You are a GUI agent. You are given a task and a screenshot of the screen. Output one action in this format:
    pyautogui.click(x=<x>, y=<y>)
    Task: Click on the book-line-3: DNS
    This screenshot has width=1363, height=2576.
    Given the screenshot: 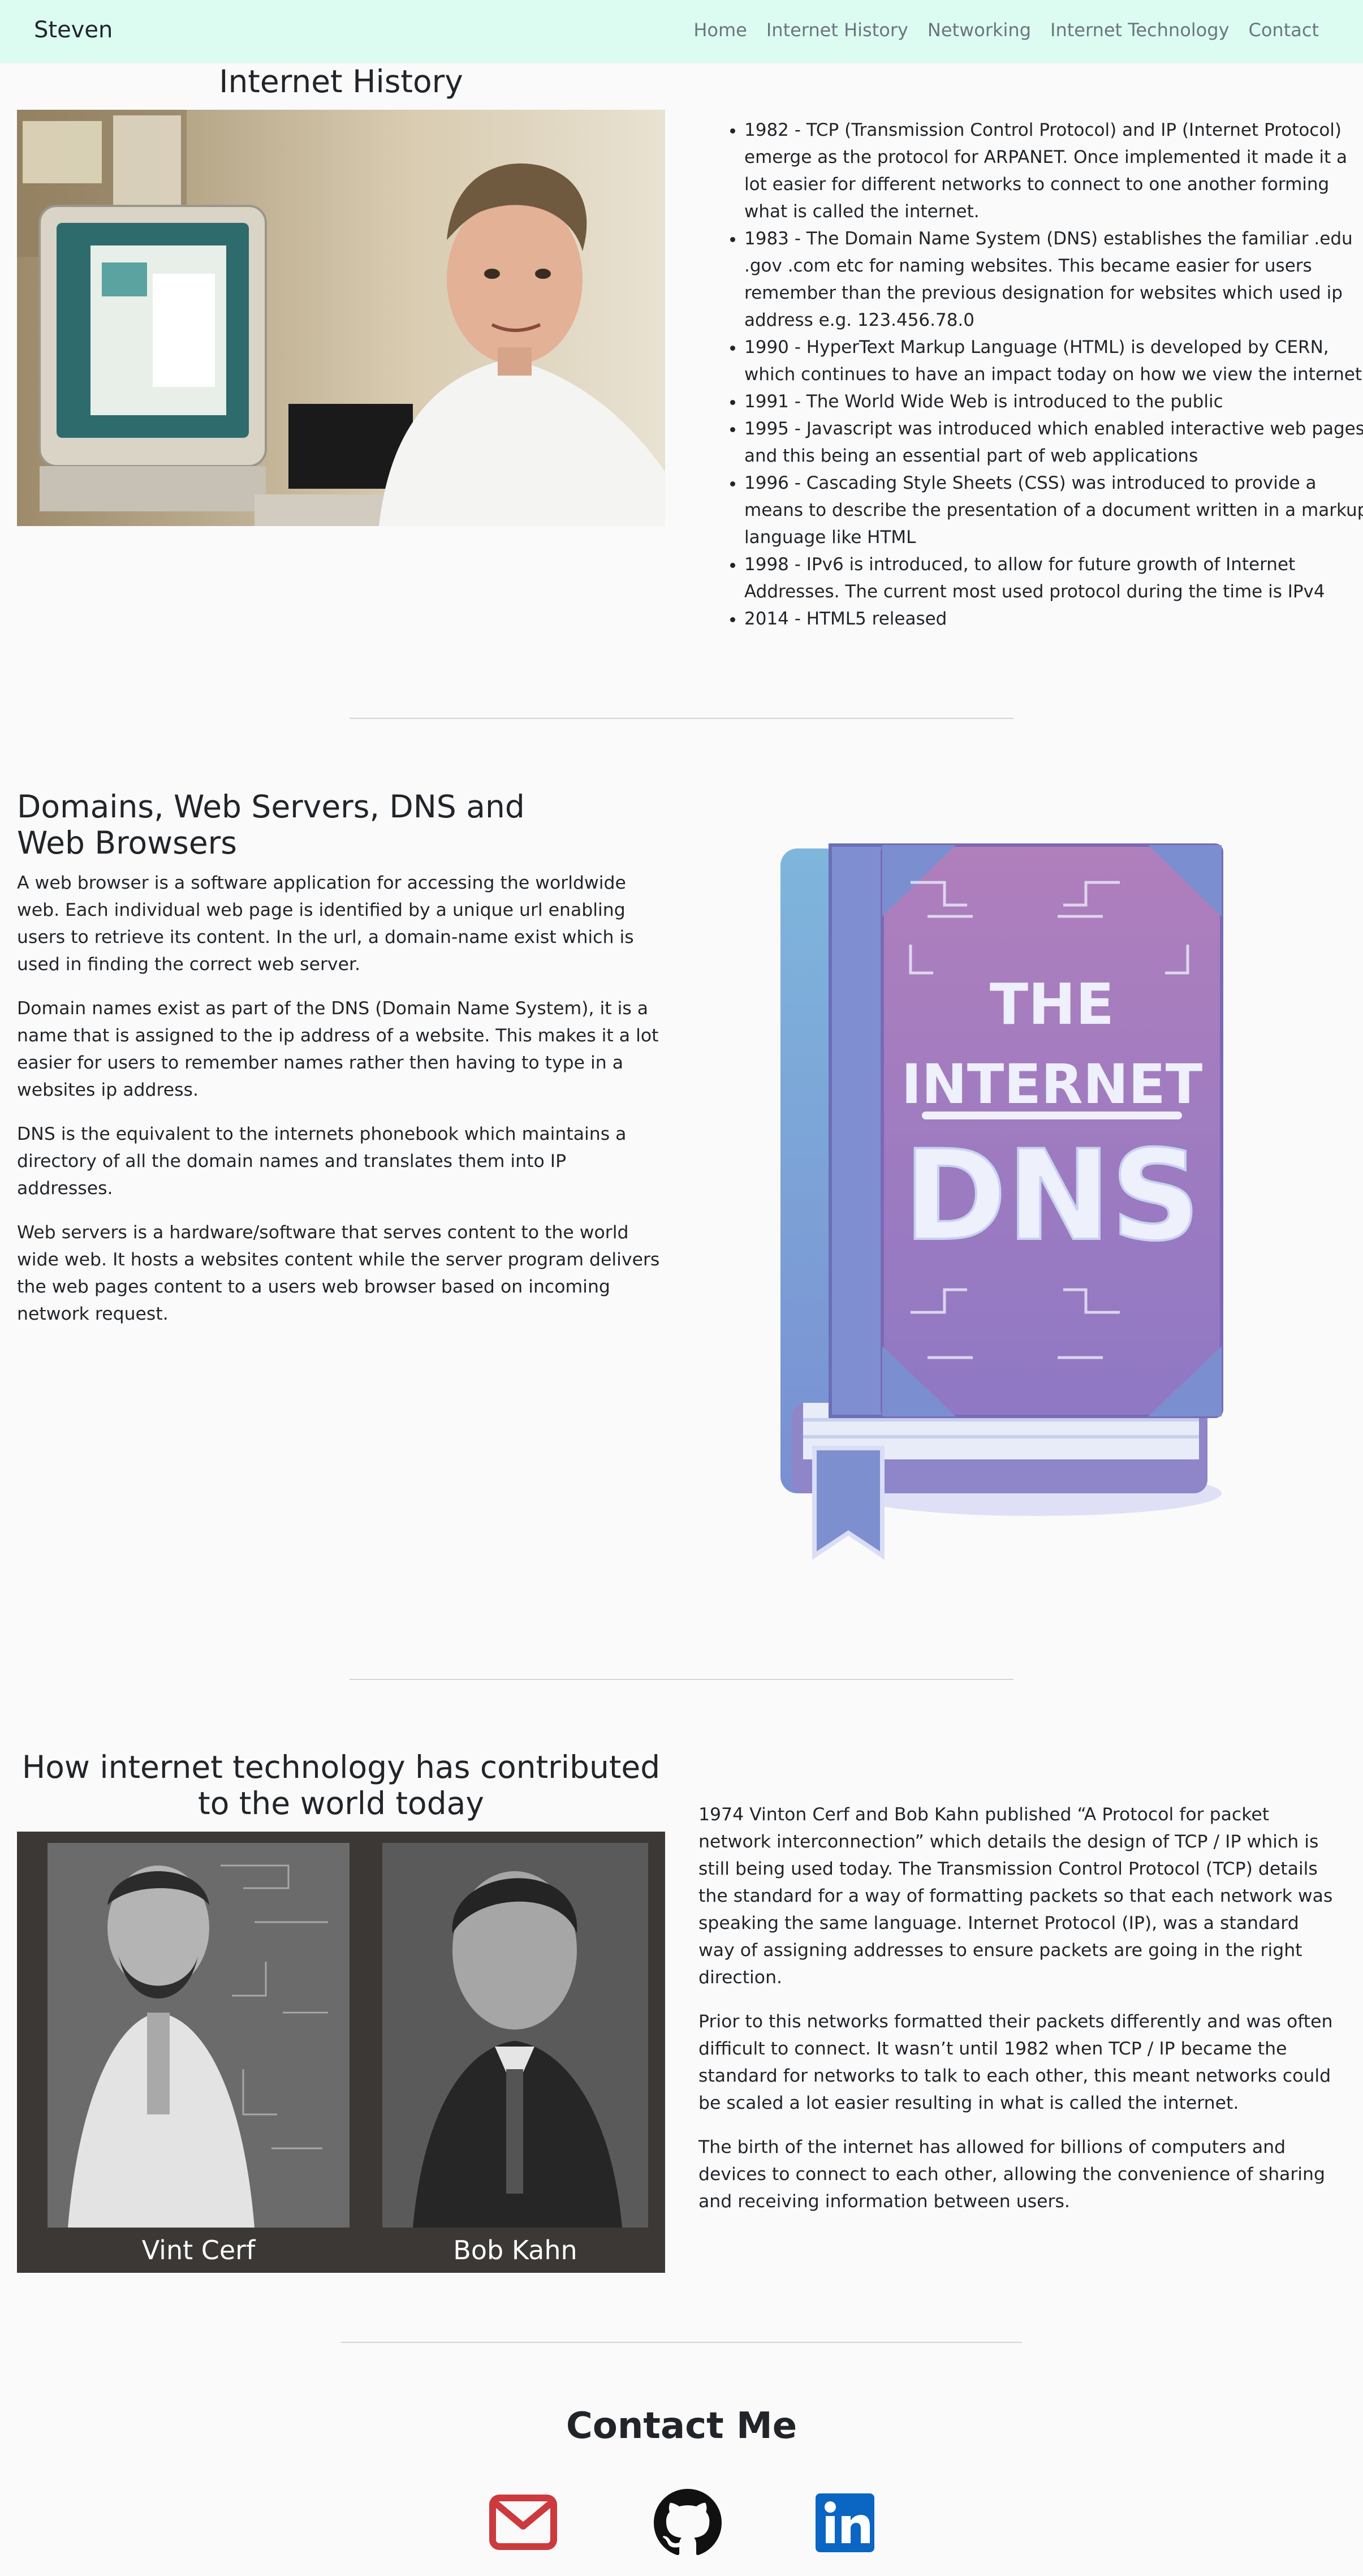 What is the action you would take?
    pyautogui.click(x=1051, y=1195)
    